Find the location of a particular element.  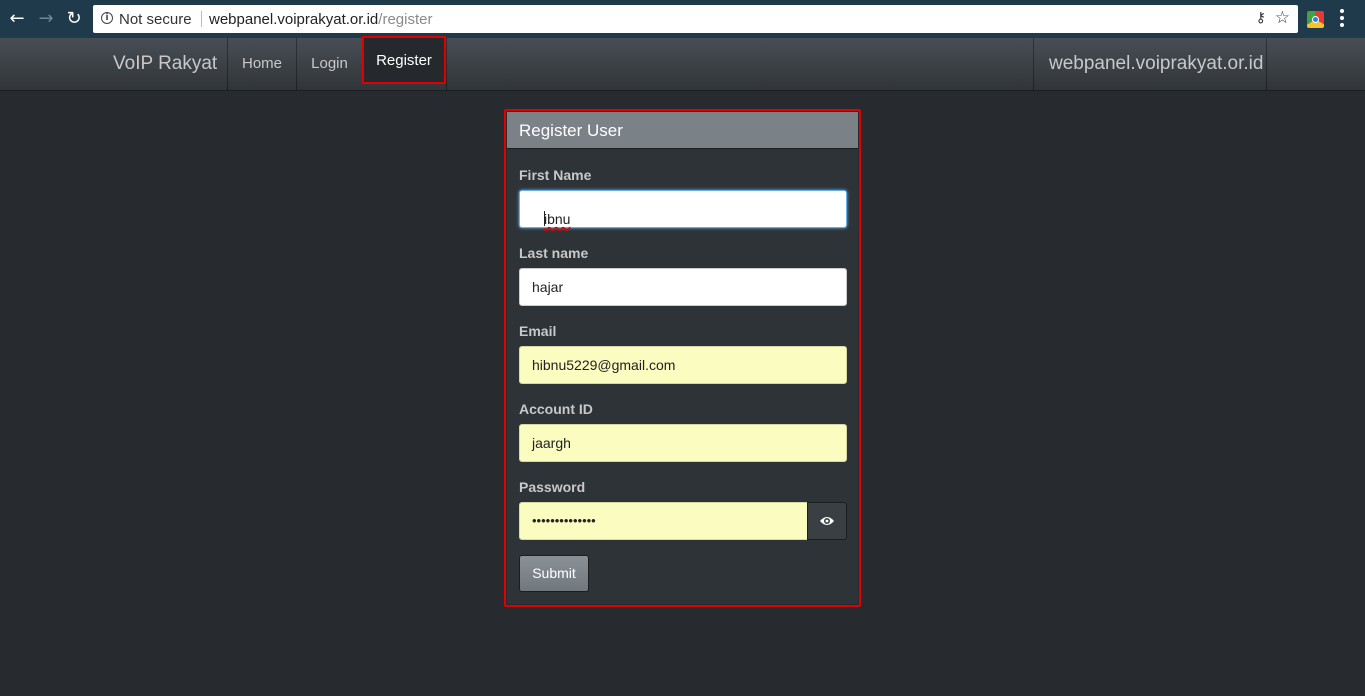

address-separator is located at coordinates (201, 19).